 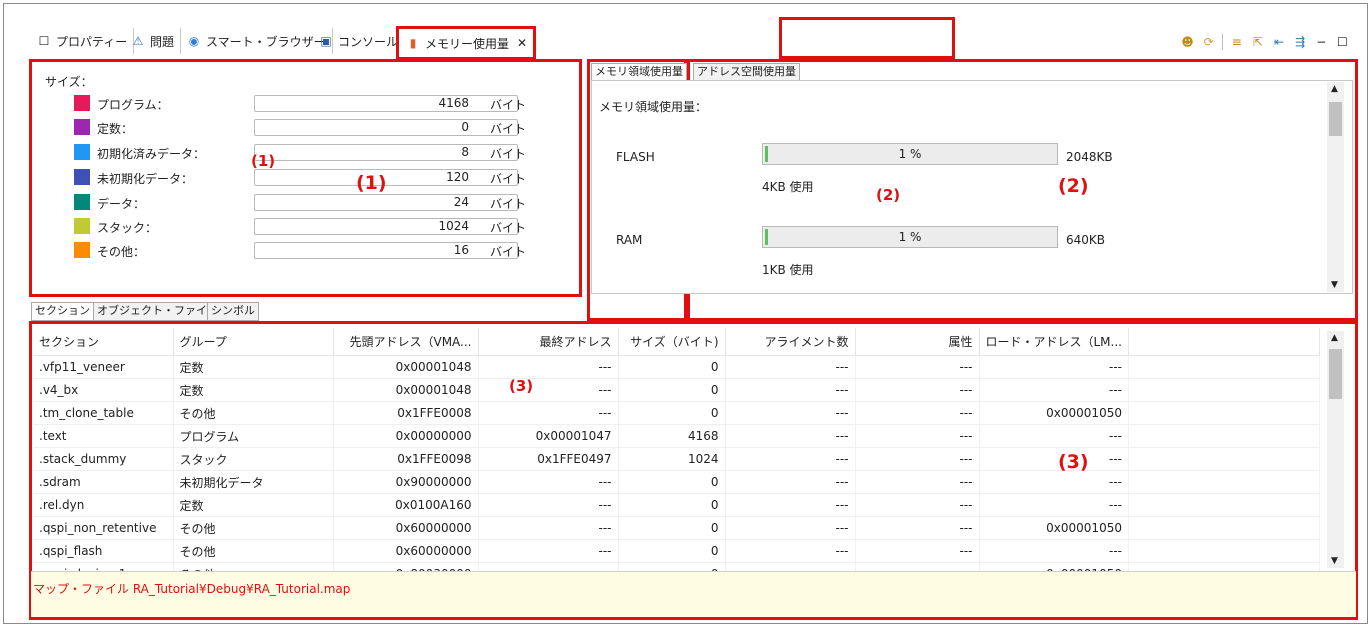 What do you see at coordinates (1321, 42) in the screenshot?
I see `minimize-icon: −` at bounding box center [1321, 42].